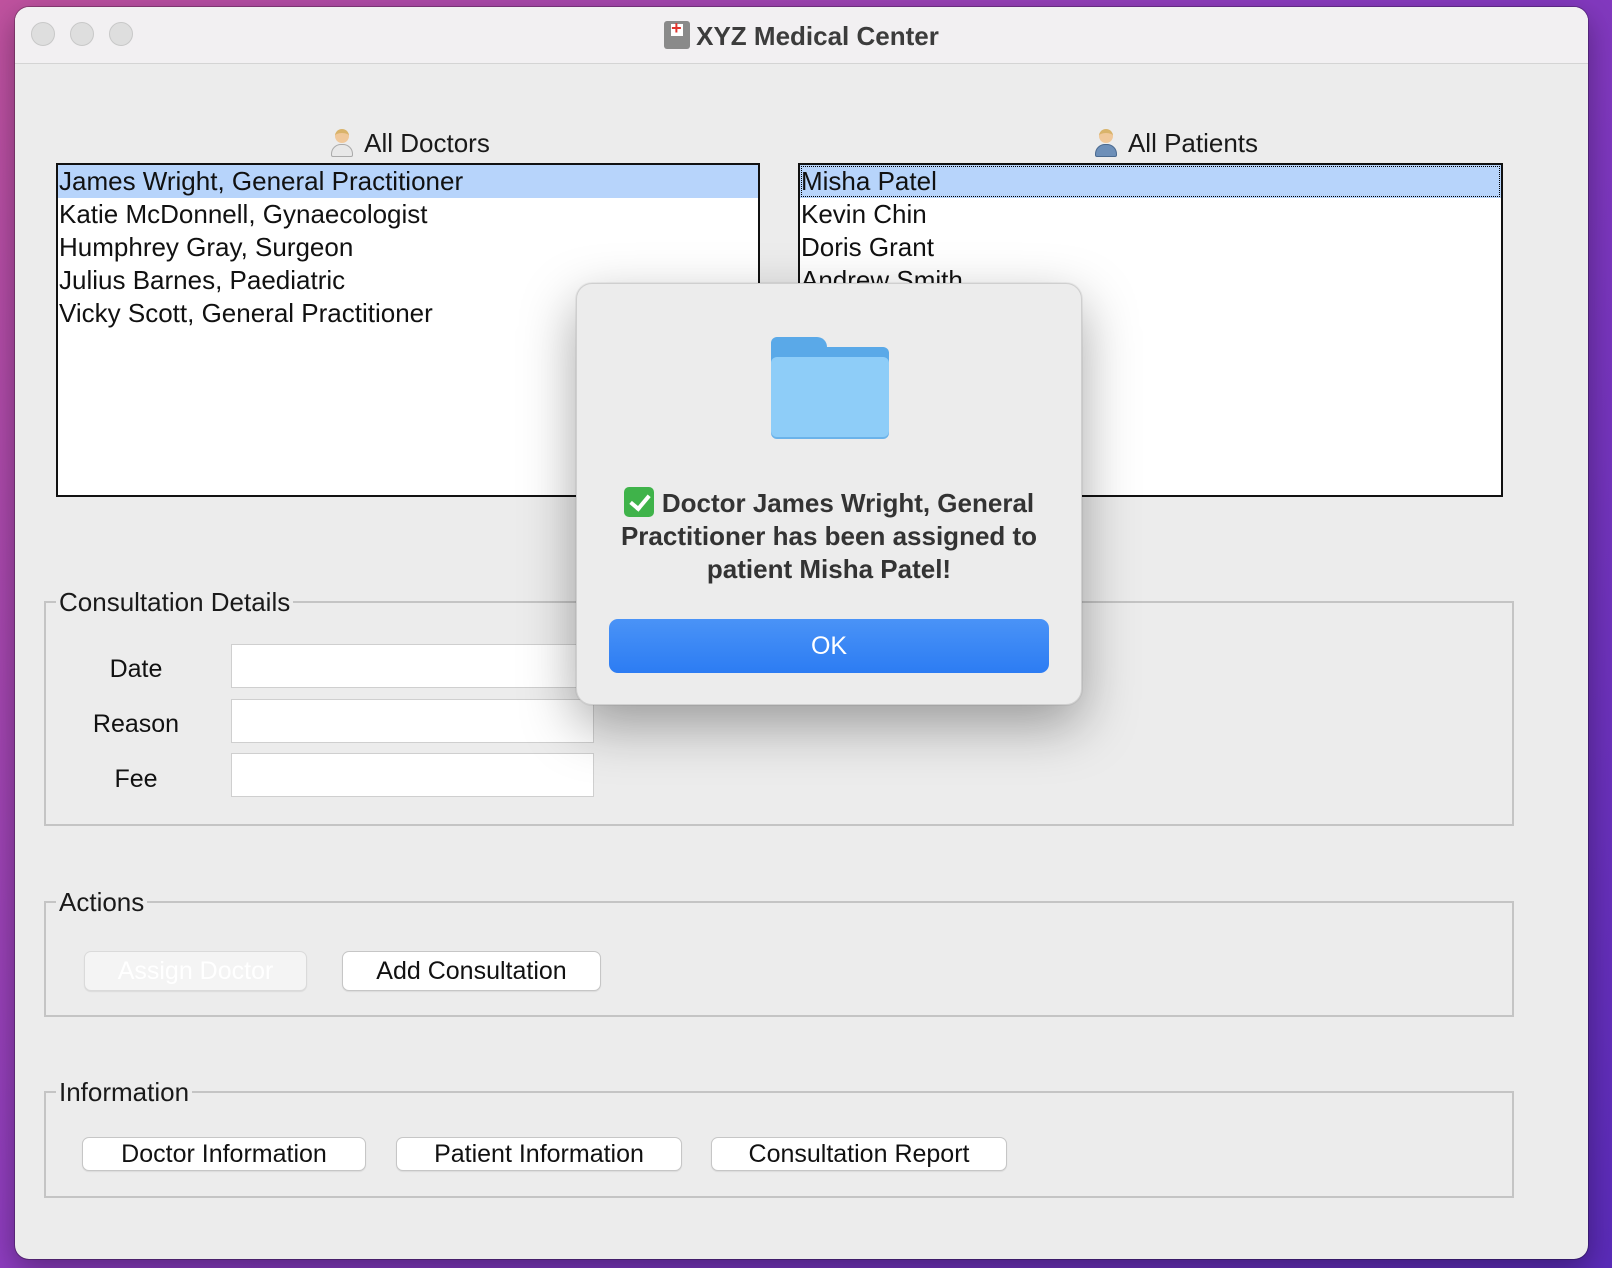 Image resolution: width=1612 pixels, height=1268 pixels. What do you see at coordinates (175, 602) in the screenshot?
I see `consultation-details-label: Consultation Details` at bounding box center [175, 602].